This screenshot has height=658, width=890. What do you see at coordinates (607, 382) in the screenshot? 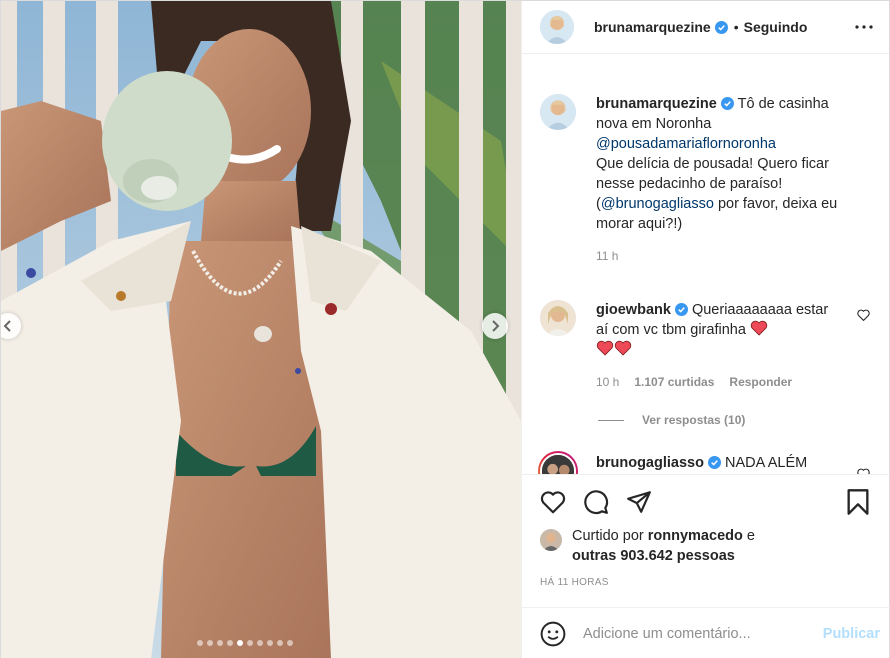
I see `comment-timestamp: 10 h` at bounding box center [607, 382].